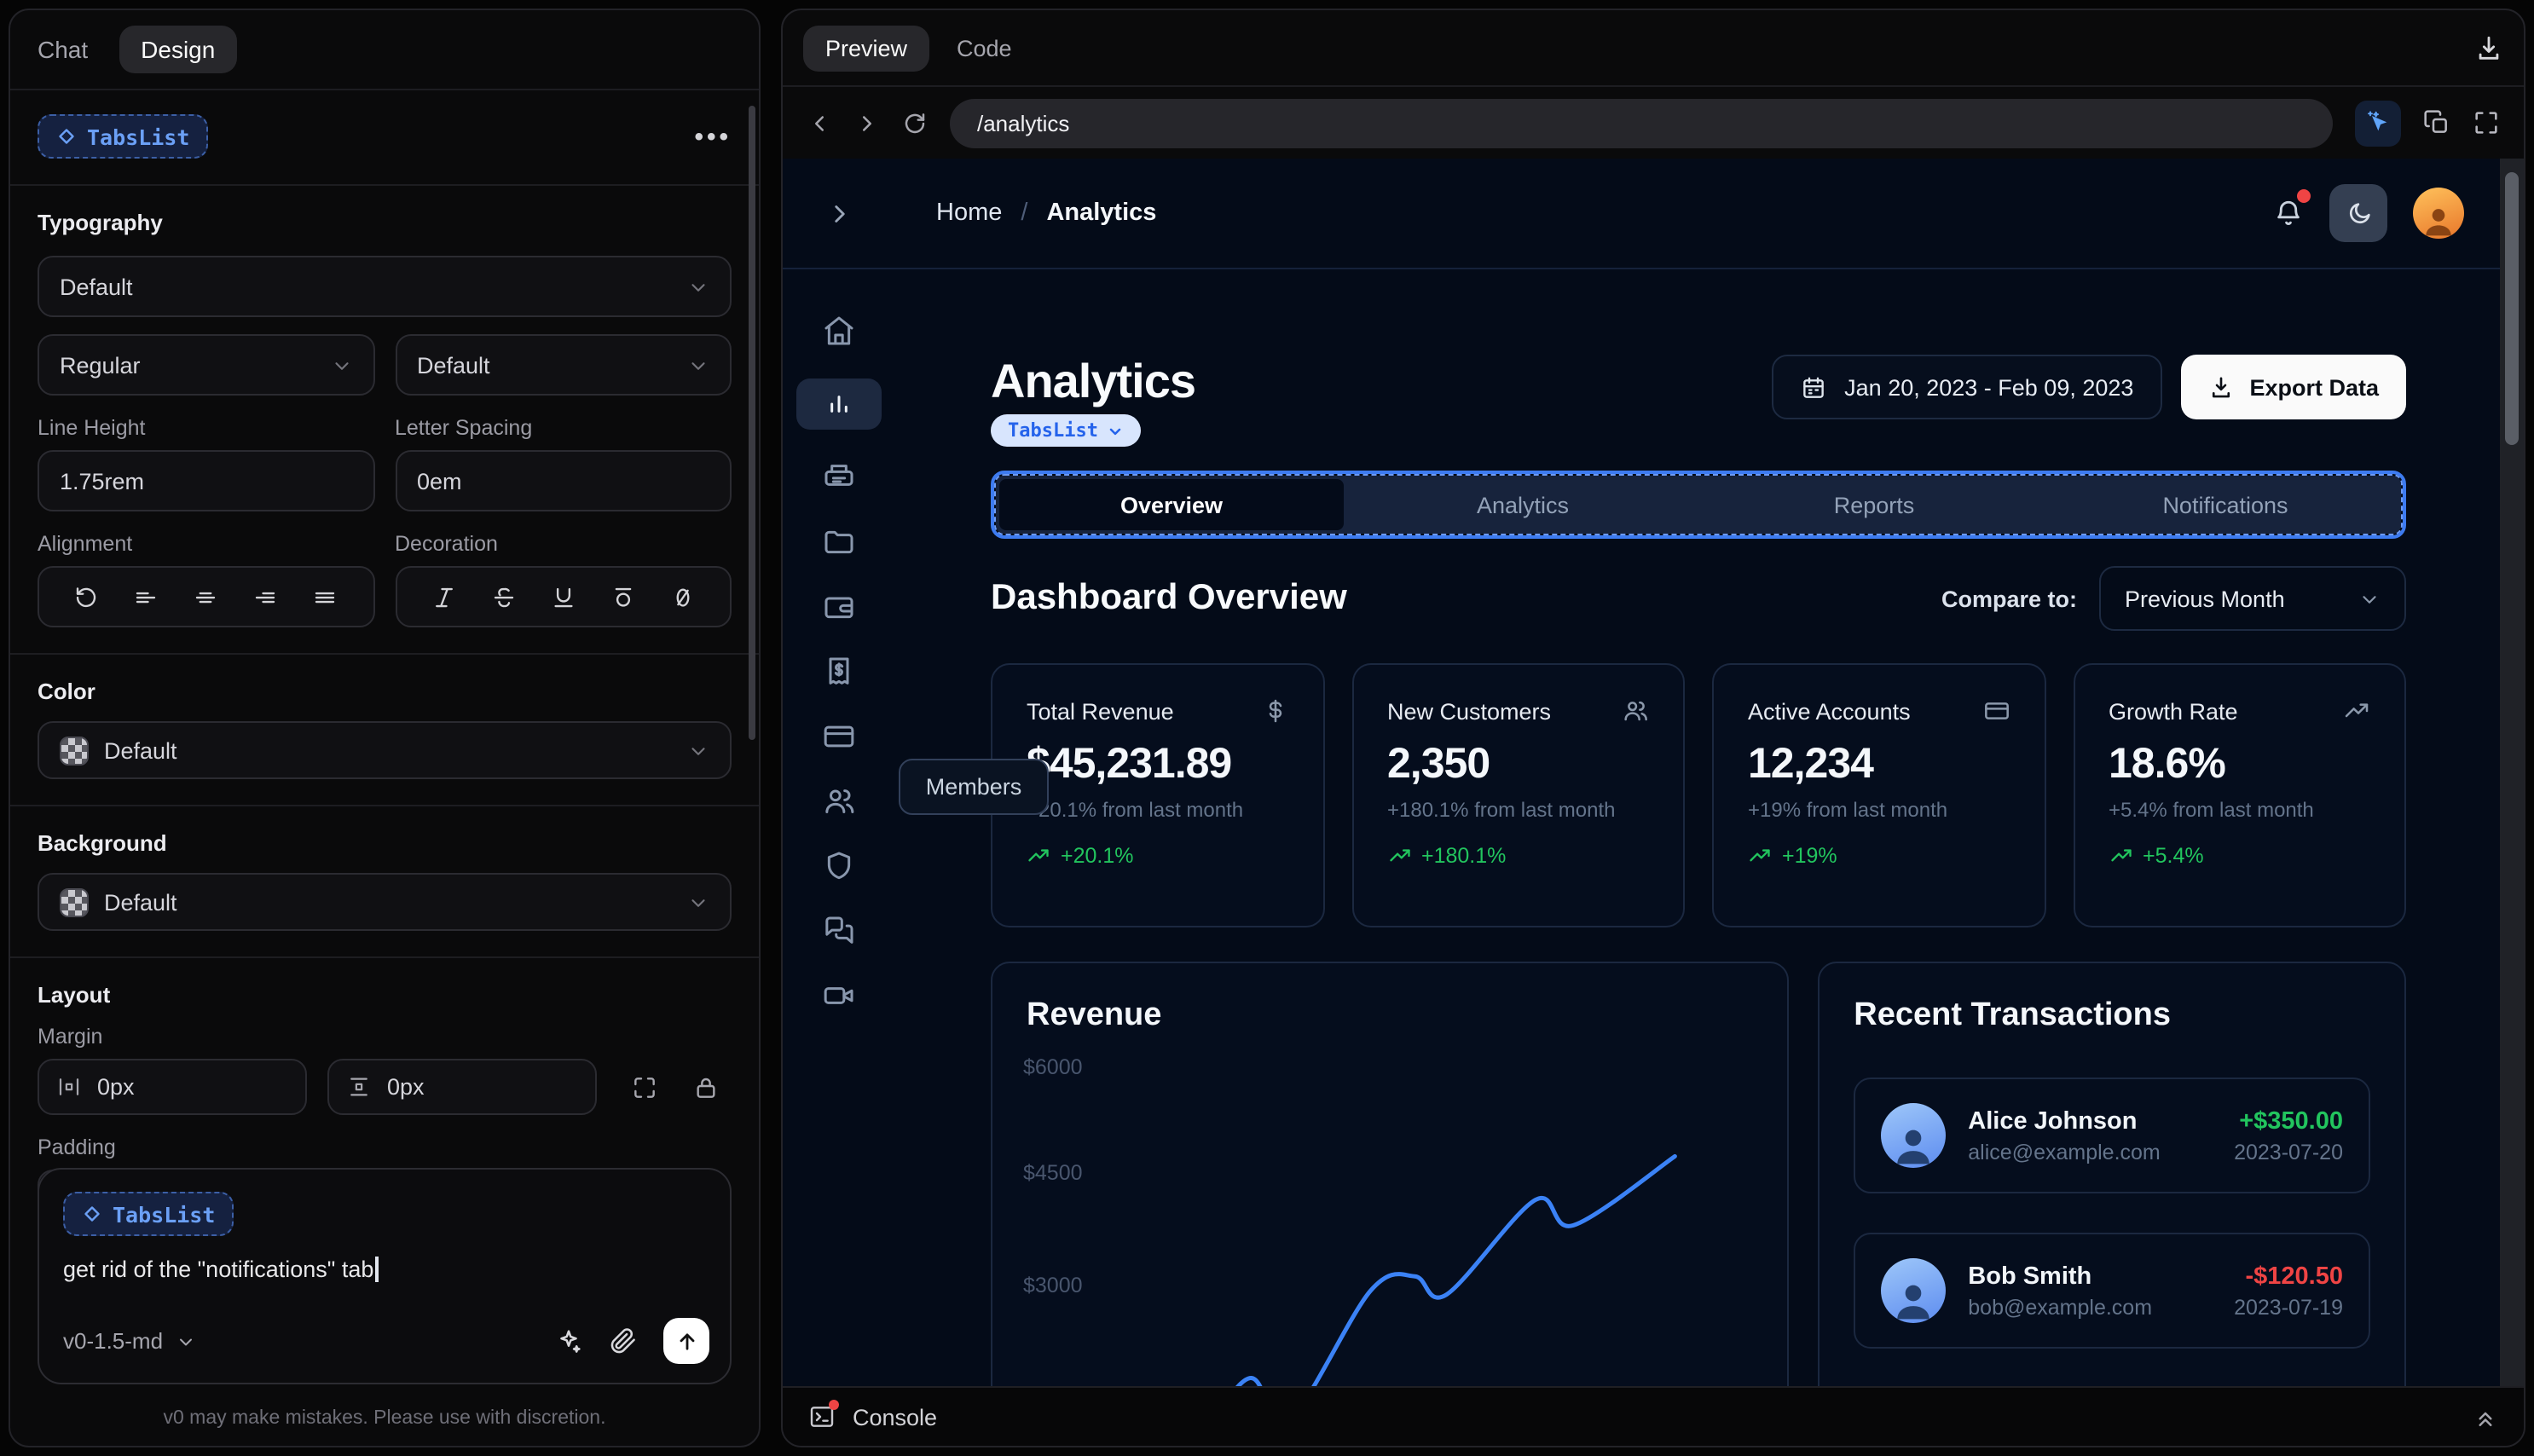  I want to click on folder-icon, so click(839, 542).